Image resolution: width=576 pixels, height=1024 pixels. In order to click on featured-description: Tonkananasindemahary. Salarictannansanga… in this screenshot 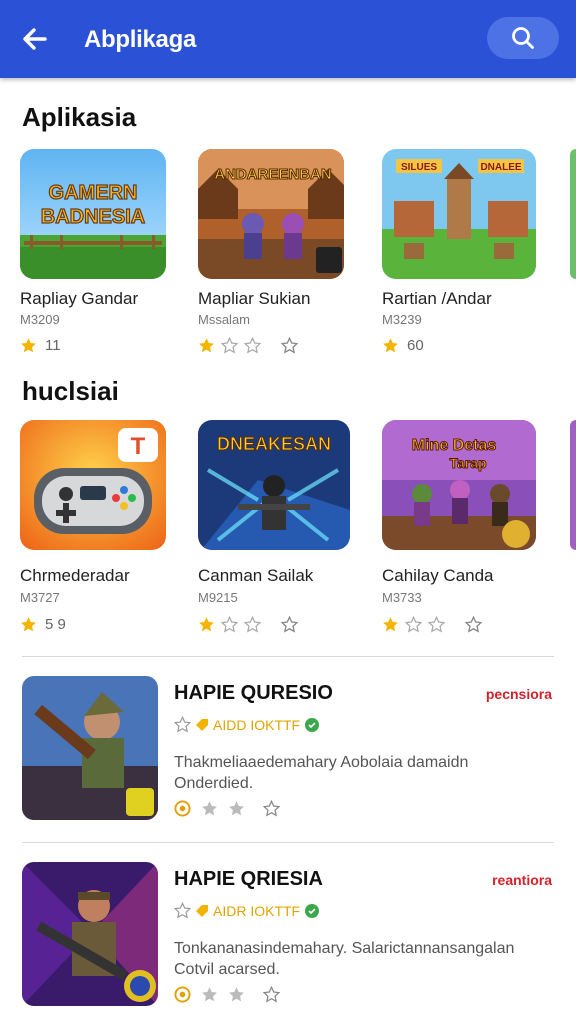, I will do `click(344, 959)`.